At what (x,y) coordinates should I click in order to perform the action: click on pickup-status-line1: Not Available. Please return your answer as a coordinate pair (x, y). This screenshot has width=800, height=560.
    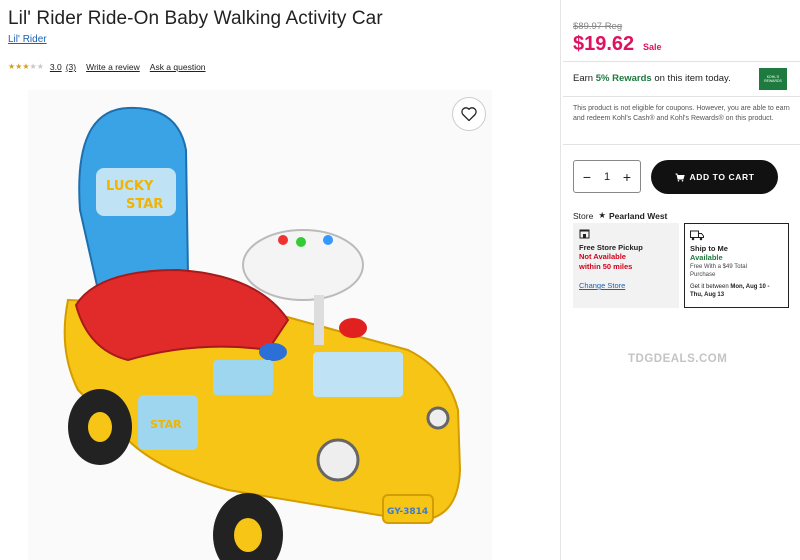
    Looking at the image, I should click on (602, 256).